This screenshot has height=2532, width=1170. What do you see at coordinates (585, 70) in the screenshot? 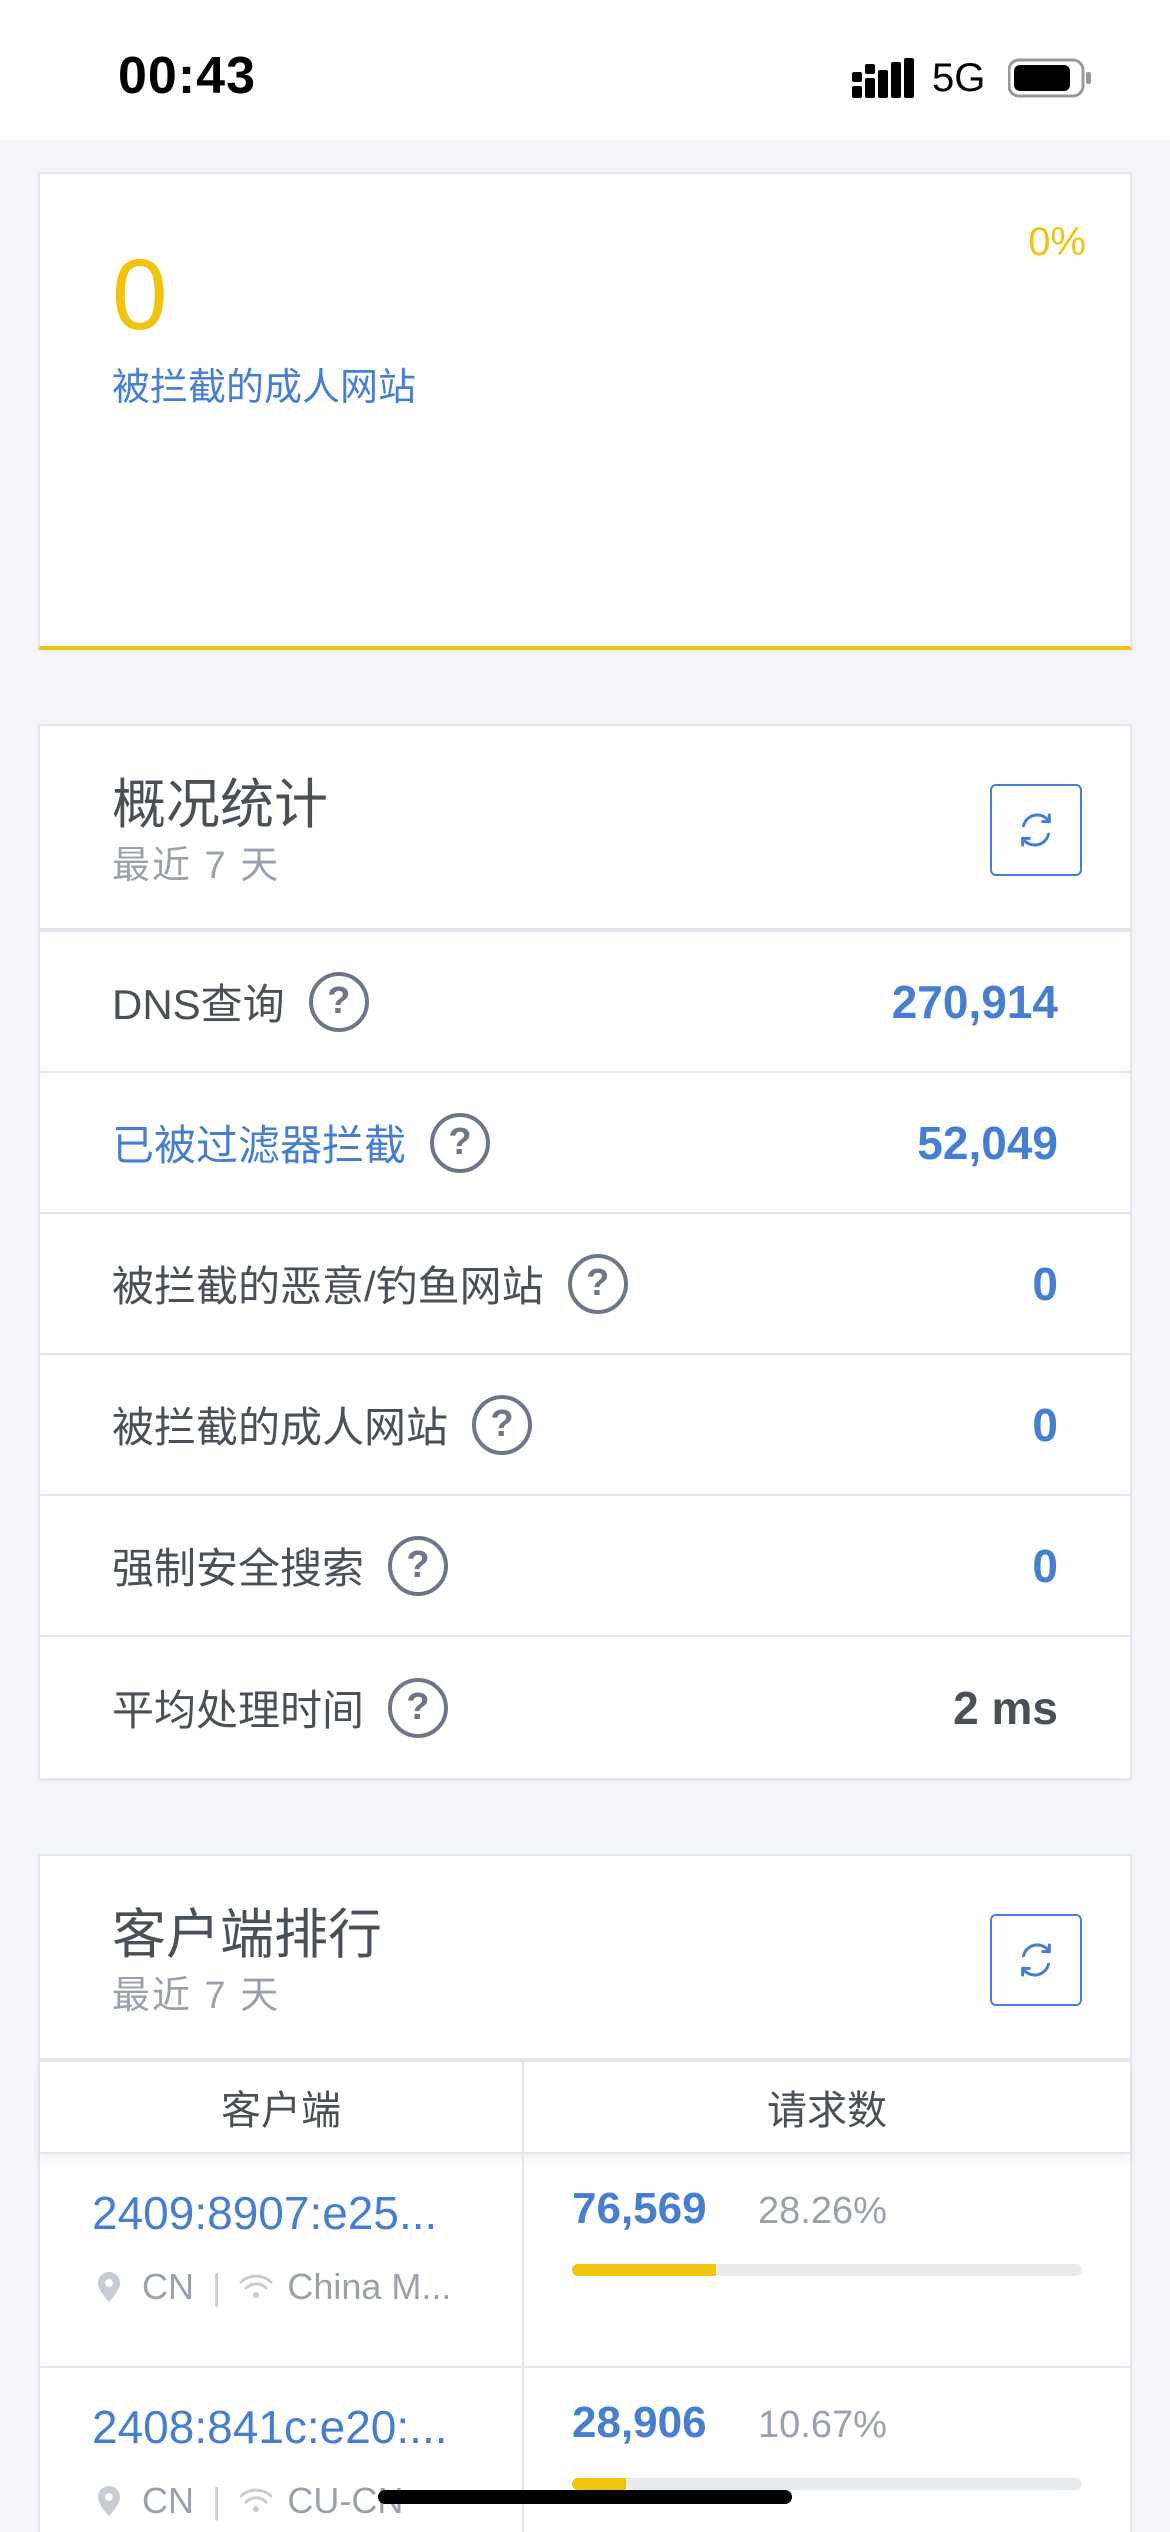
I see `status-bar: 00:43 5G` at bounding box center [585, 70].